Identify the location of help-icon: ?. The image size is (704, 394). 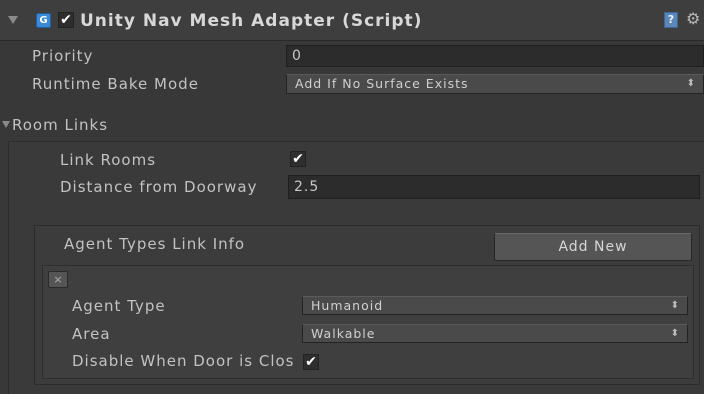
(671, 20).